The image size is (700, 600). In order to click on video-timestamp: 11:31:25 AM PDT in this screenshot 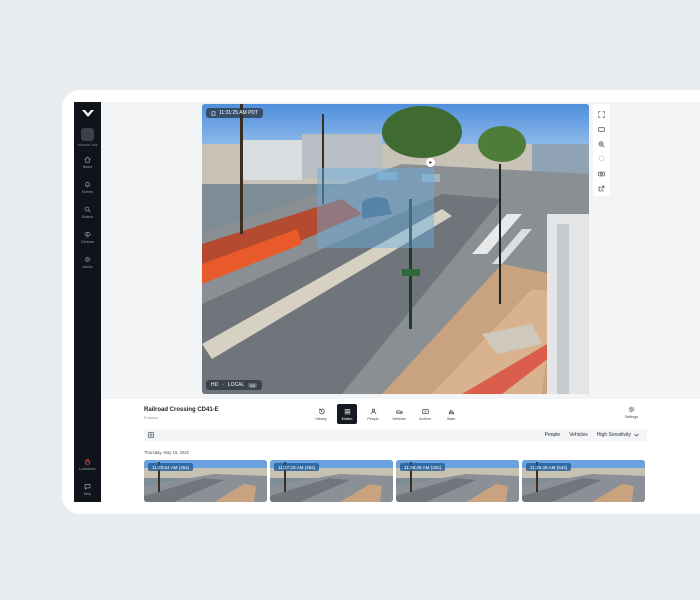, I will do `click(235, 113)`.